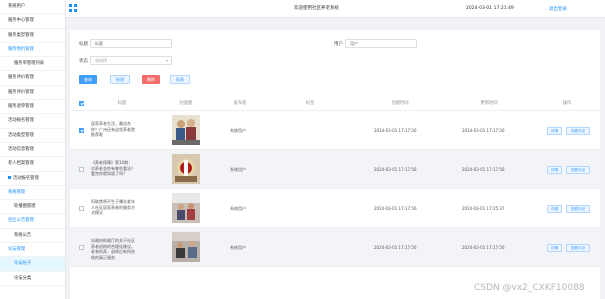 The height and width of the screenshot is (299, 605). Describe the element at coordinates (131, 43) in the screenshot. I see `title-filter-input` at that location.